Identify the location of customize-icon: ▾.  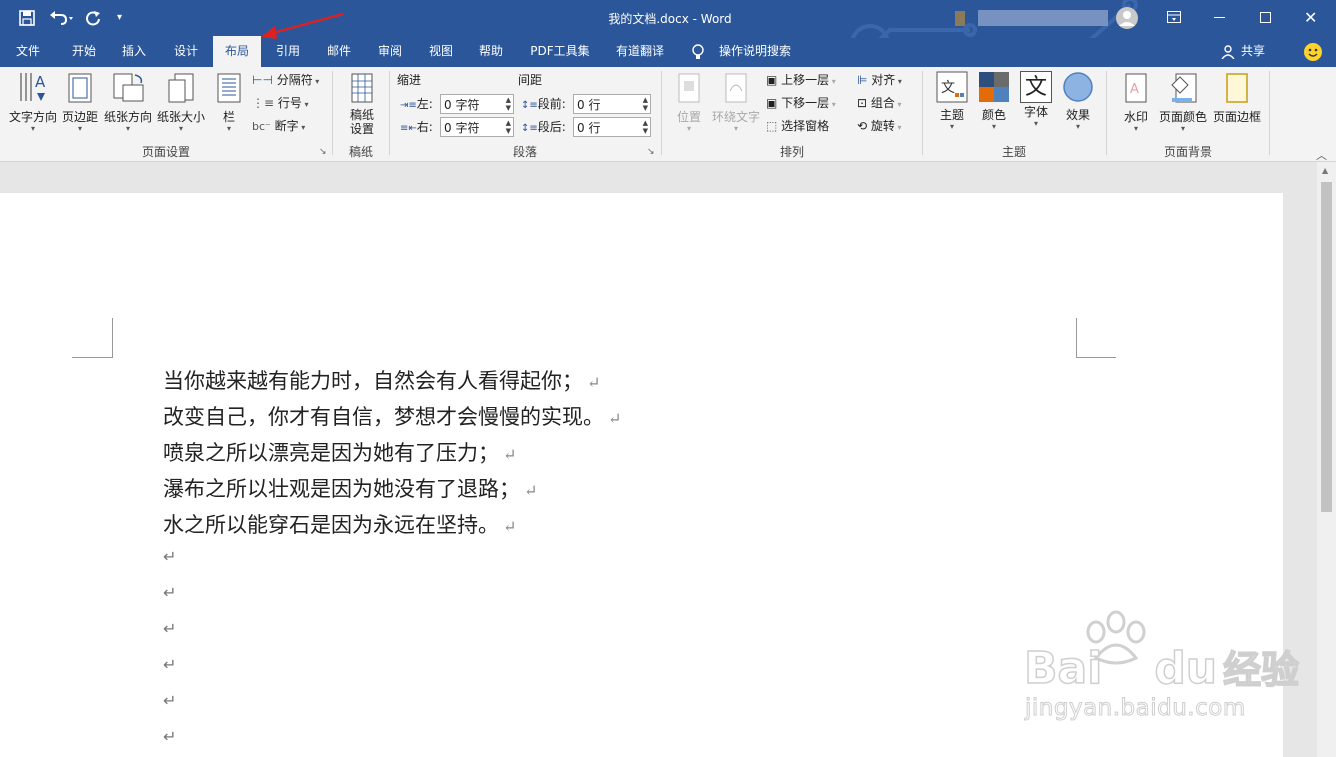
(119, 17).